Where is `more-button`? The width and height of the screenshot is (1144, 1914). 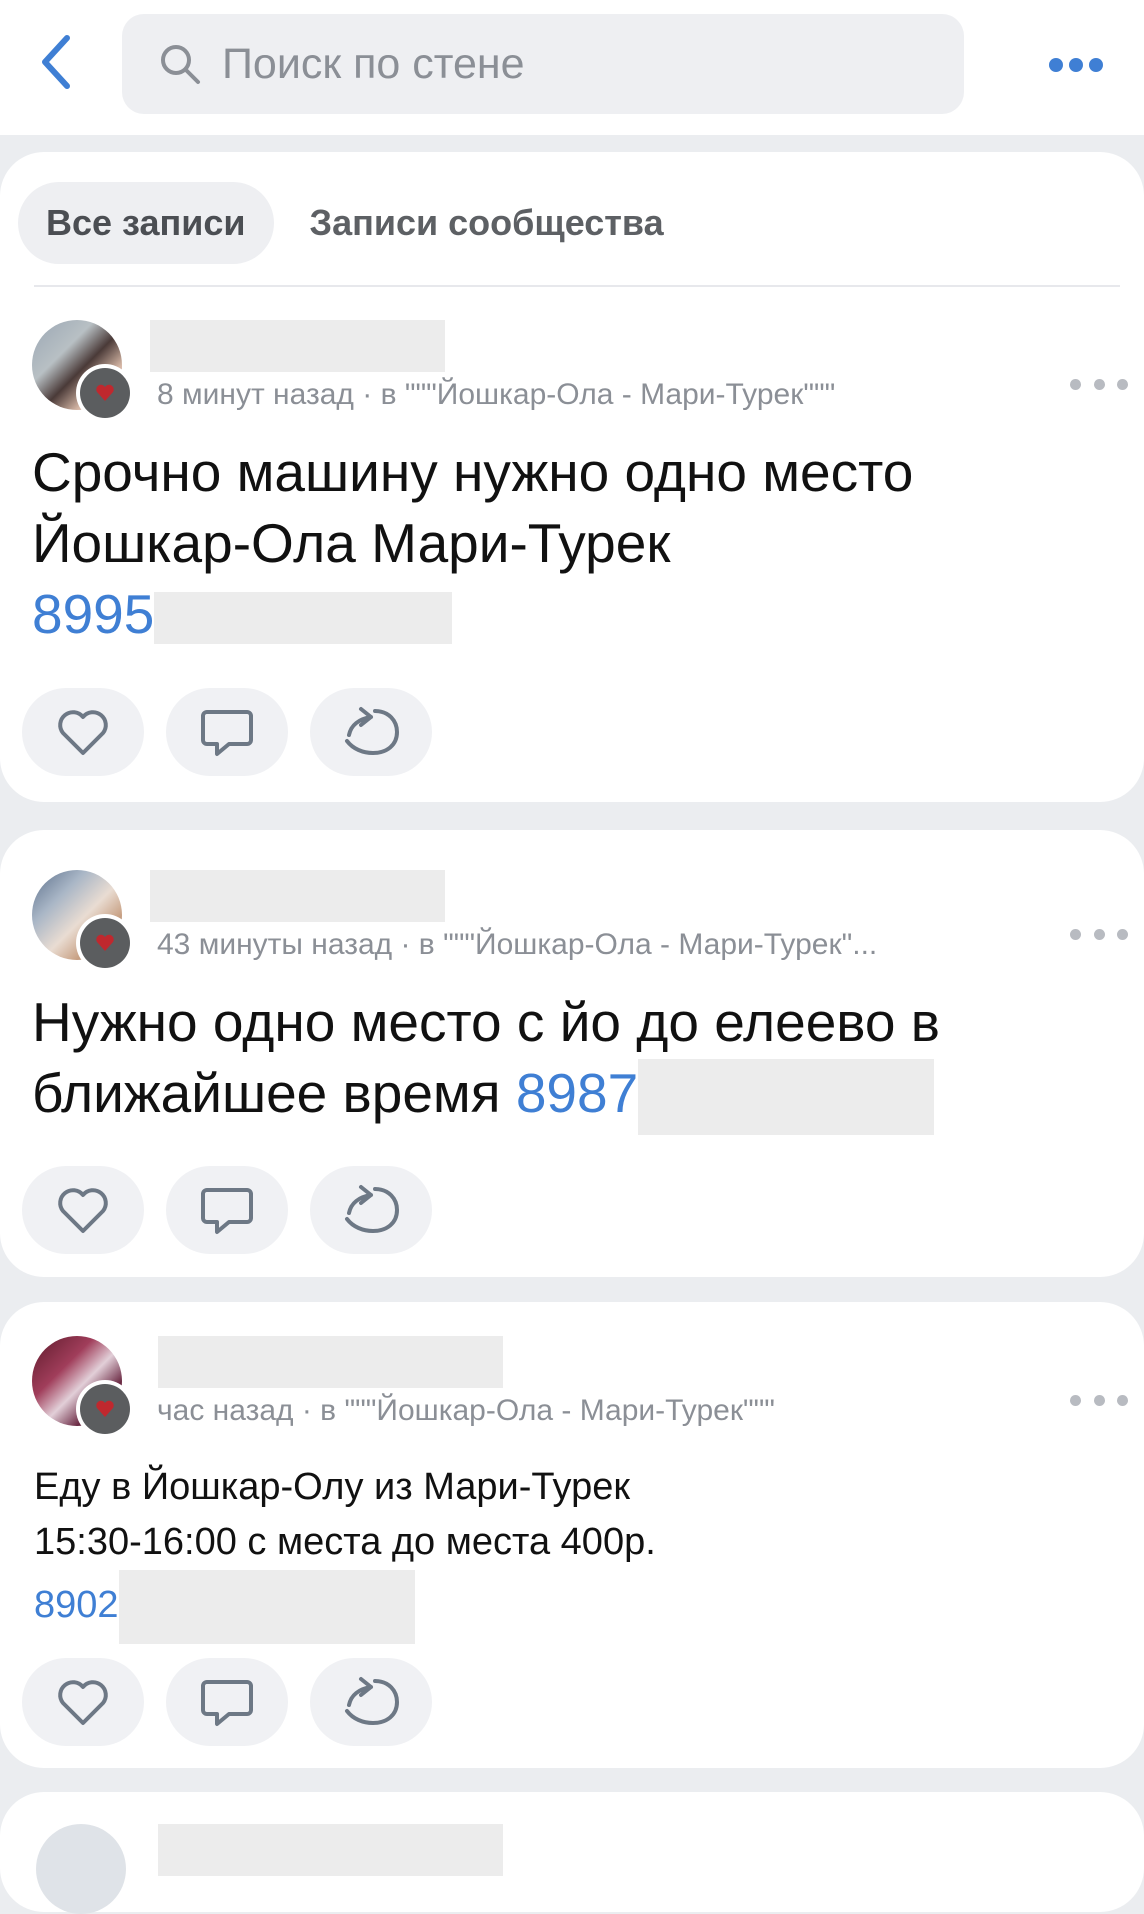
more-button is located at coordinates (1076, 65).